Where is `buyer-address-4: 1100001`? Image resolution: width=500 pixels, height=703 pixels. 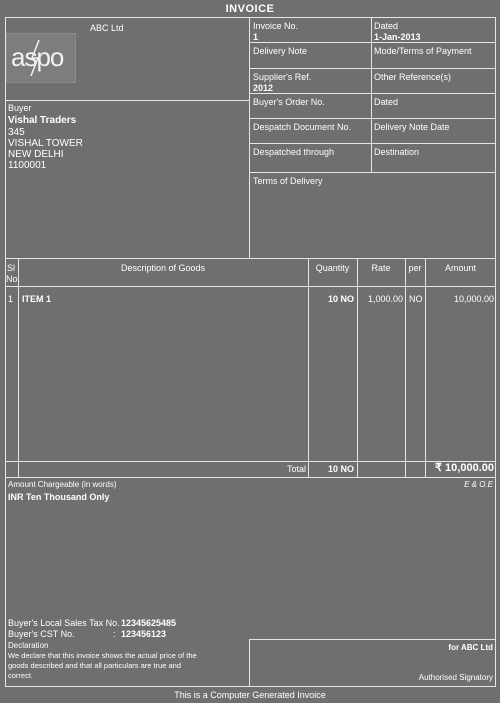
buyer-address-4: 1100001 is located at coordinates (27, 165).